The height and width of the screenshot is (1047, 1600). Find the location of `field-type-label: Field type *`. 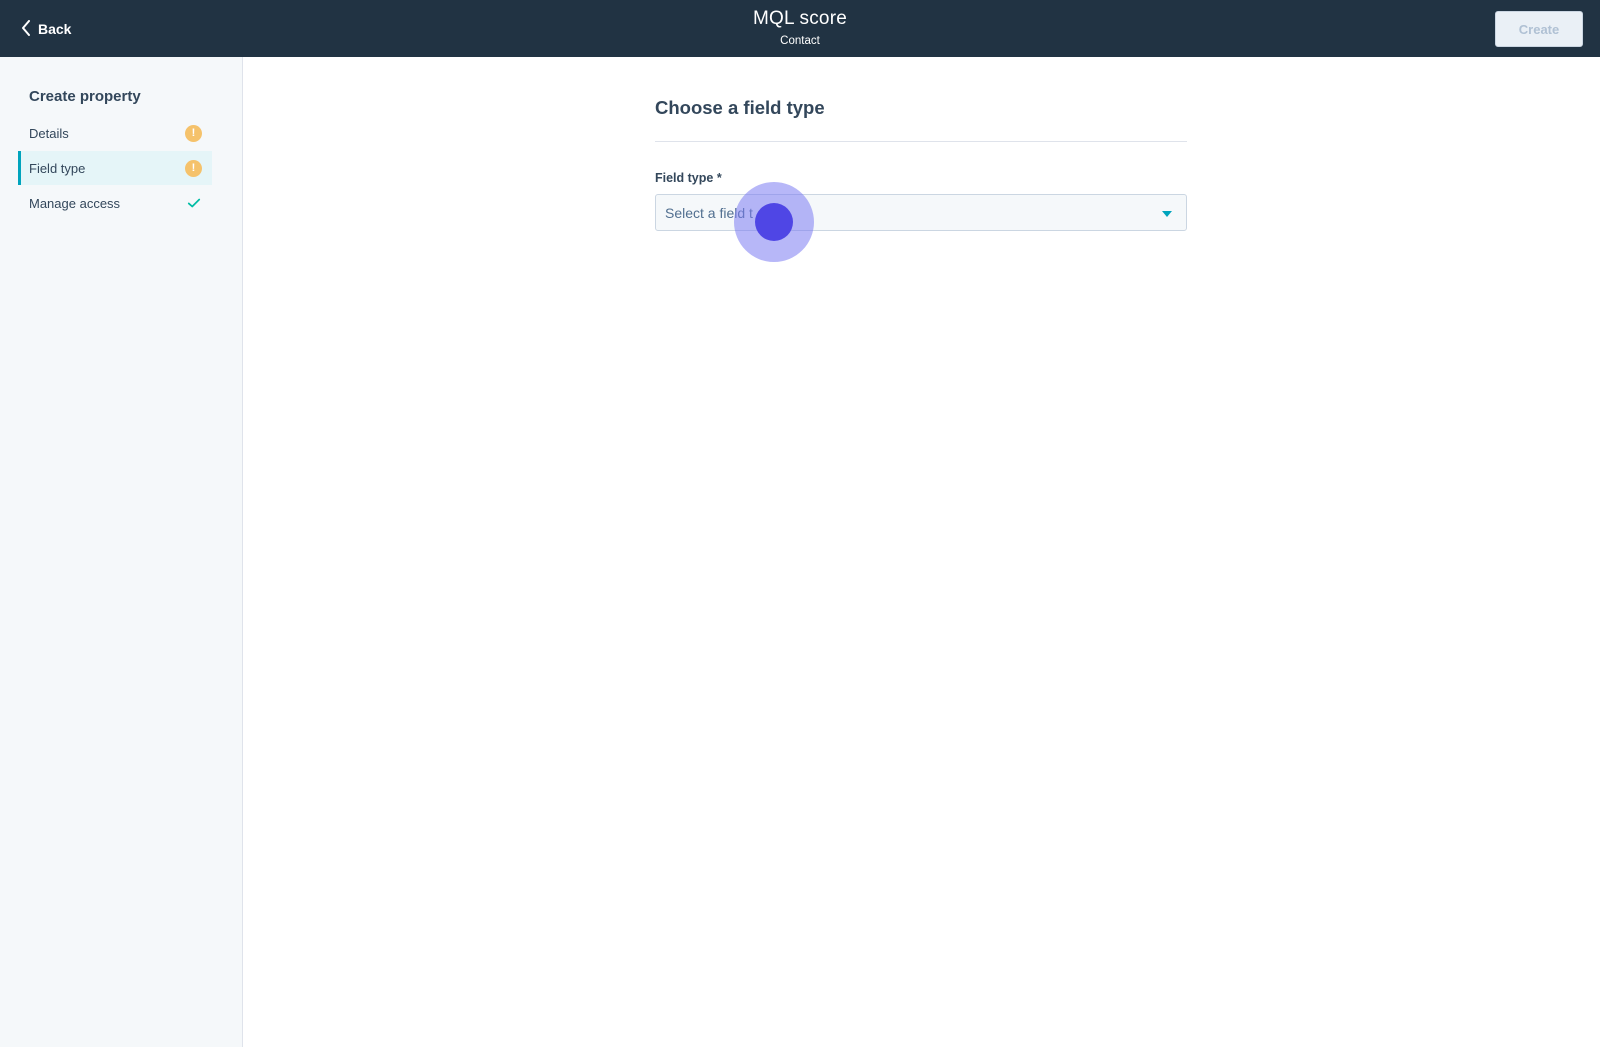

field-type-label: Field type * is located at coordinates (688, 178).